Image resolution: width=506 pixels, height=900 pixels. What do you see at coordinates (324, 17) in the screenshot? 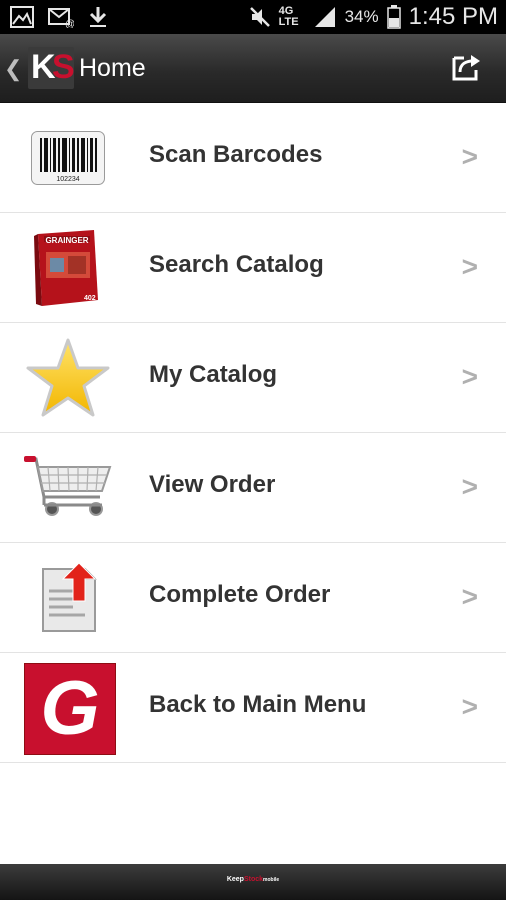
I see `signal-strength-icon` at bounding box center [324, 17].